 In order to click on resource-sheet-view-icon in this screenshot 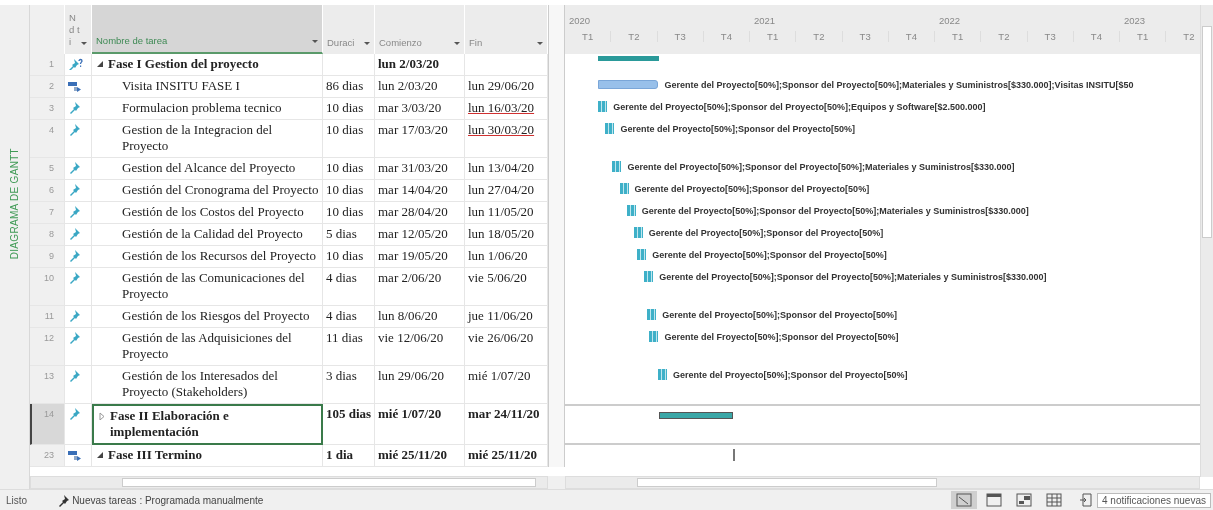, I will do `click(1054, 500)`.